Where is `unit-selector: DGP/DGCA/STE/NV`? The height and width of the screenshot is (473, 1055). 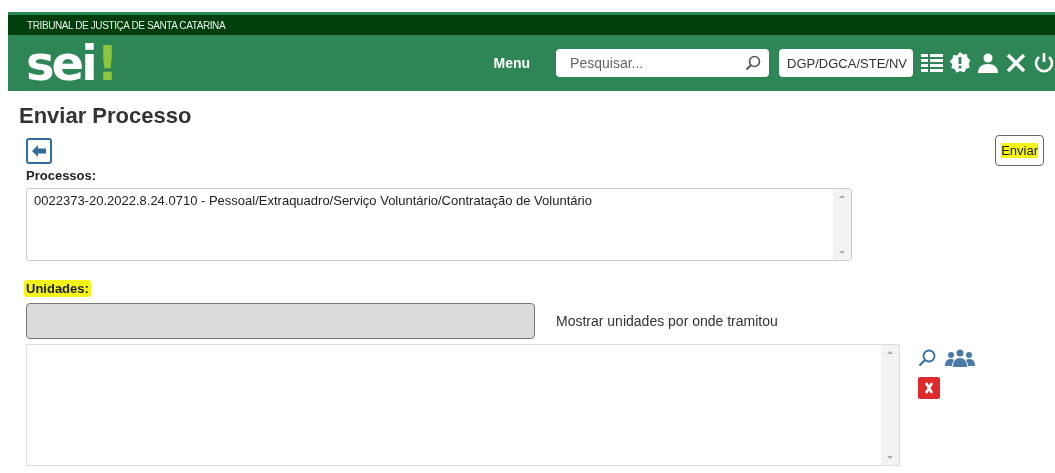
unit-selector: DGP/DGCA/STE/NV is located at coordinates (846, 63).